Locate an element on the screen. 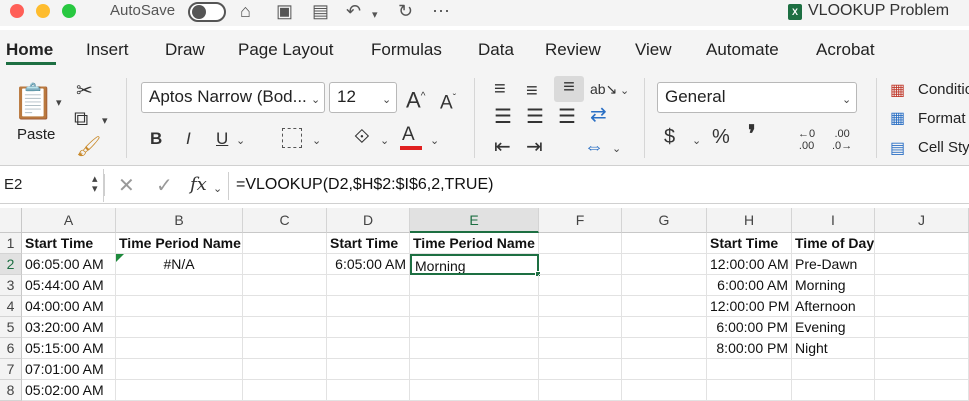 This screenshot has width=969, height=401. fill-color-chevron-icon: ⌄ is located at coordinates (384, 140).